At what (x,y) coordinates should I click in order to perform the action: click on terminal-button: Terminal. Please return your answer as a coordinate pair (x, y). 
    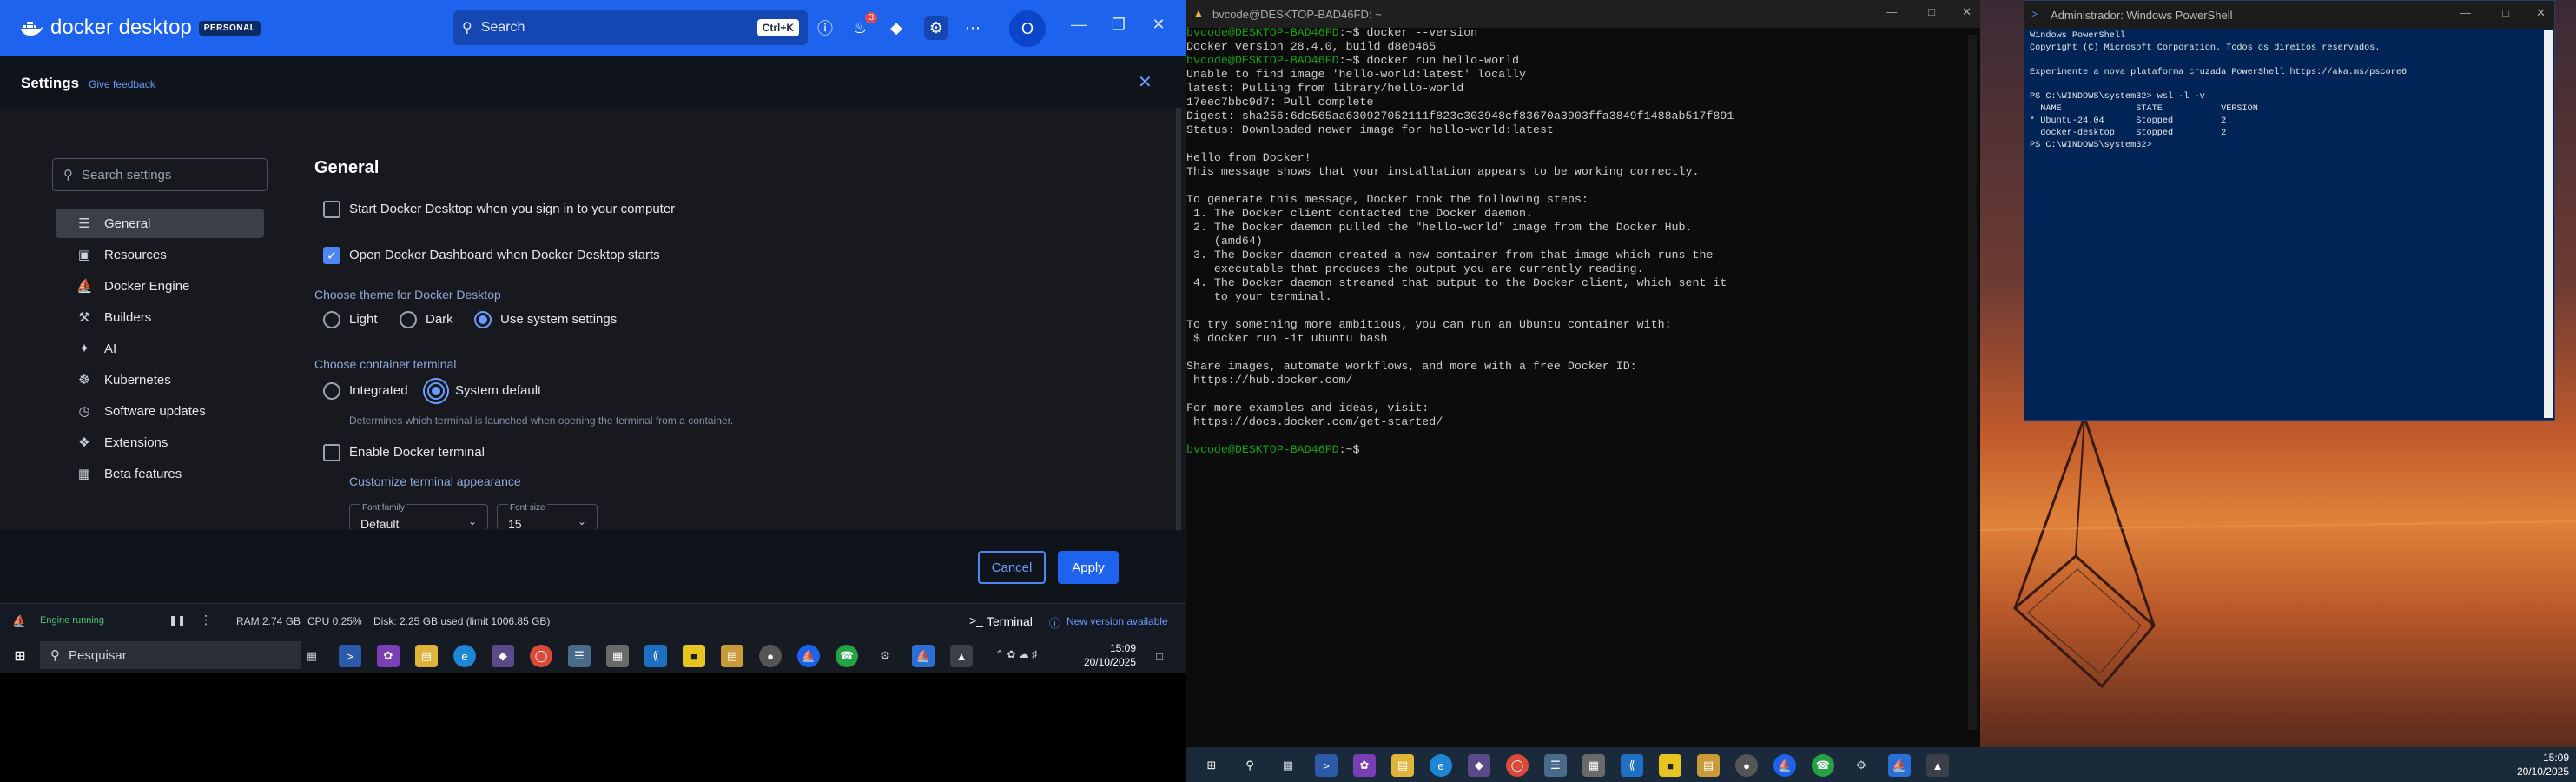
    Looking at the image, I should click on (1010, 621).